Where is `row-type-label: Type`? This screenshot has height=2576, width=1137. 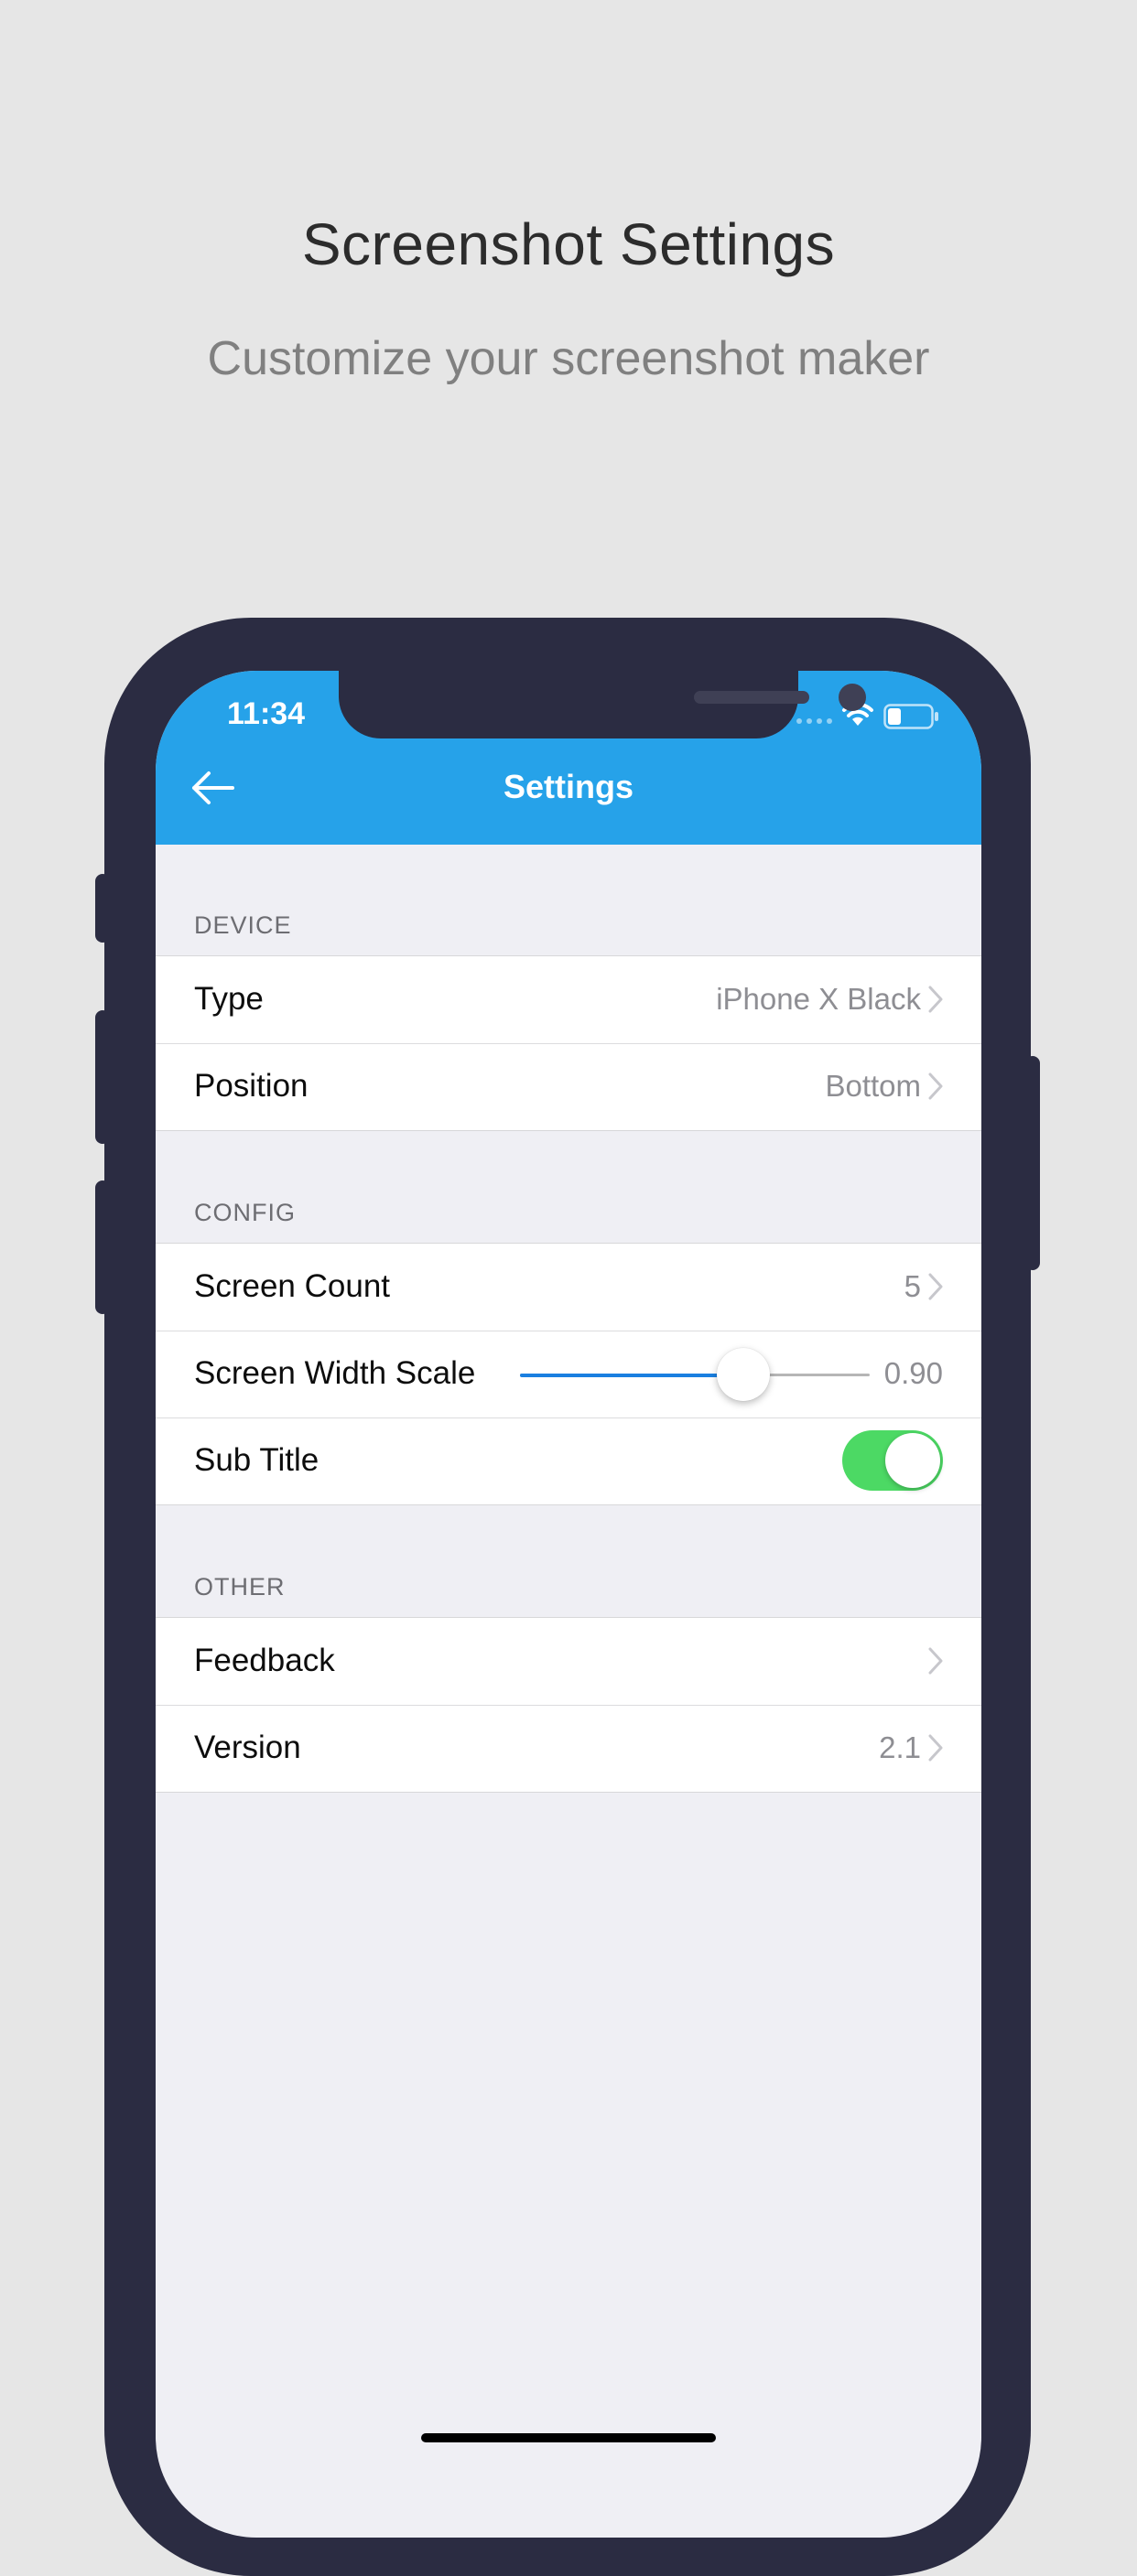 row-type-label: Type is located at coordinates (229, 999).